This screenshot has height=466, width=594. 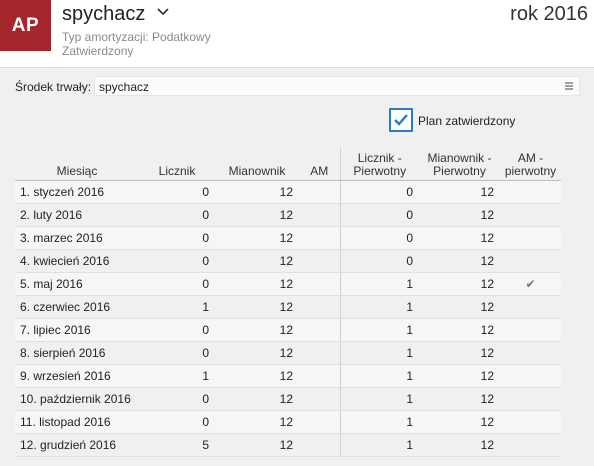 What do you see at coordinates (77, 192) in the screenshot?
I see `cell-month: 1. styczeń 2016` at bounding box center [77, 192].